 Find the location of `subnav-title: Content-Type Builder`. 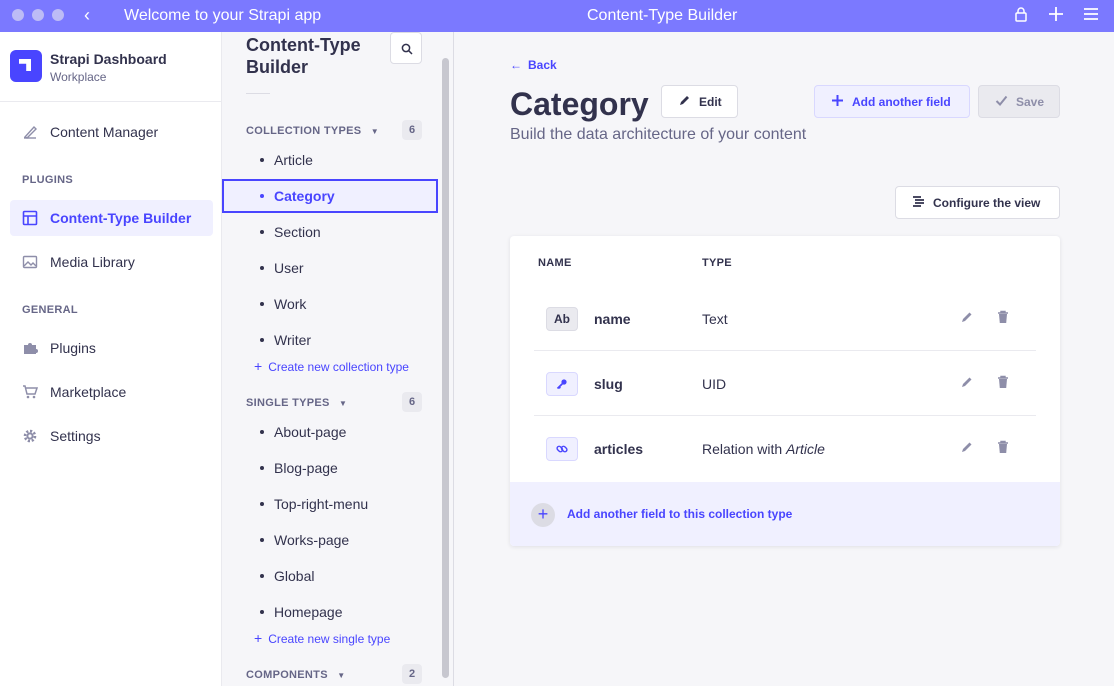

subnav-title: Content-Type Builder is located at coordinates (303, 56).